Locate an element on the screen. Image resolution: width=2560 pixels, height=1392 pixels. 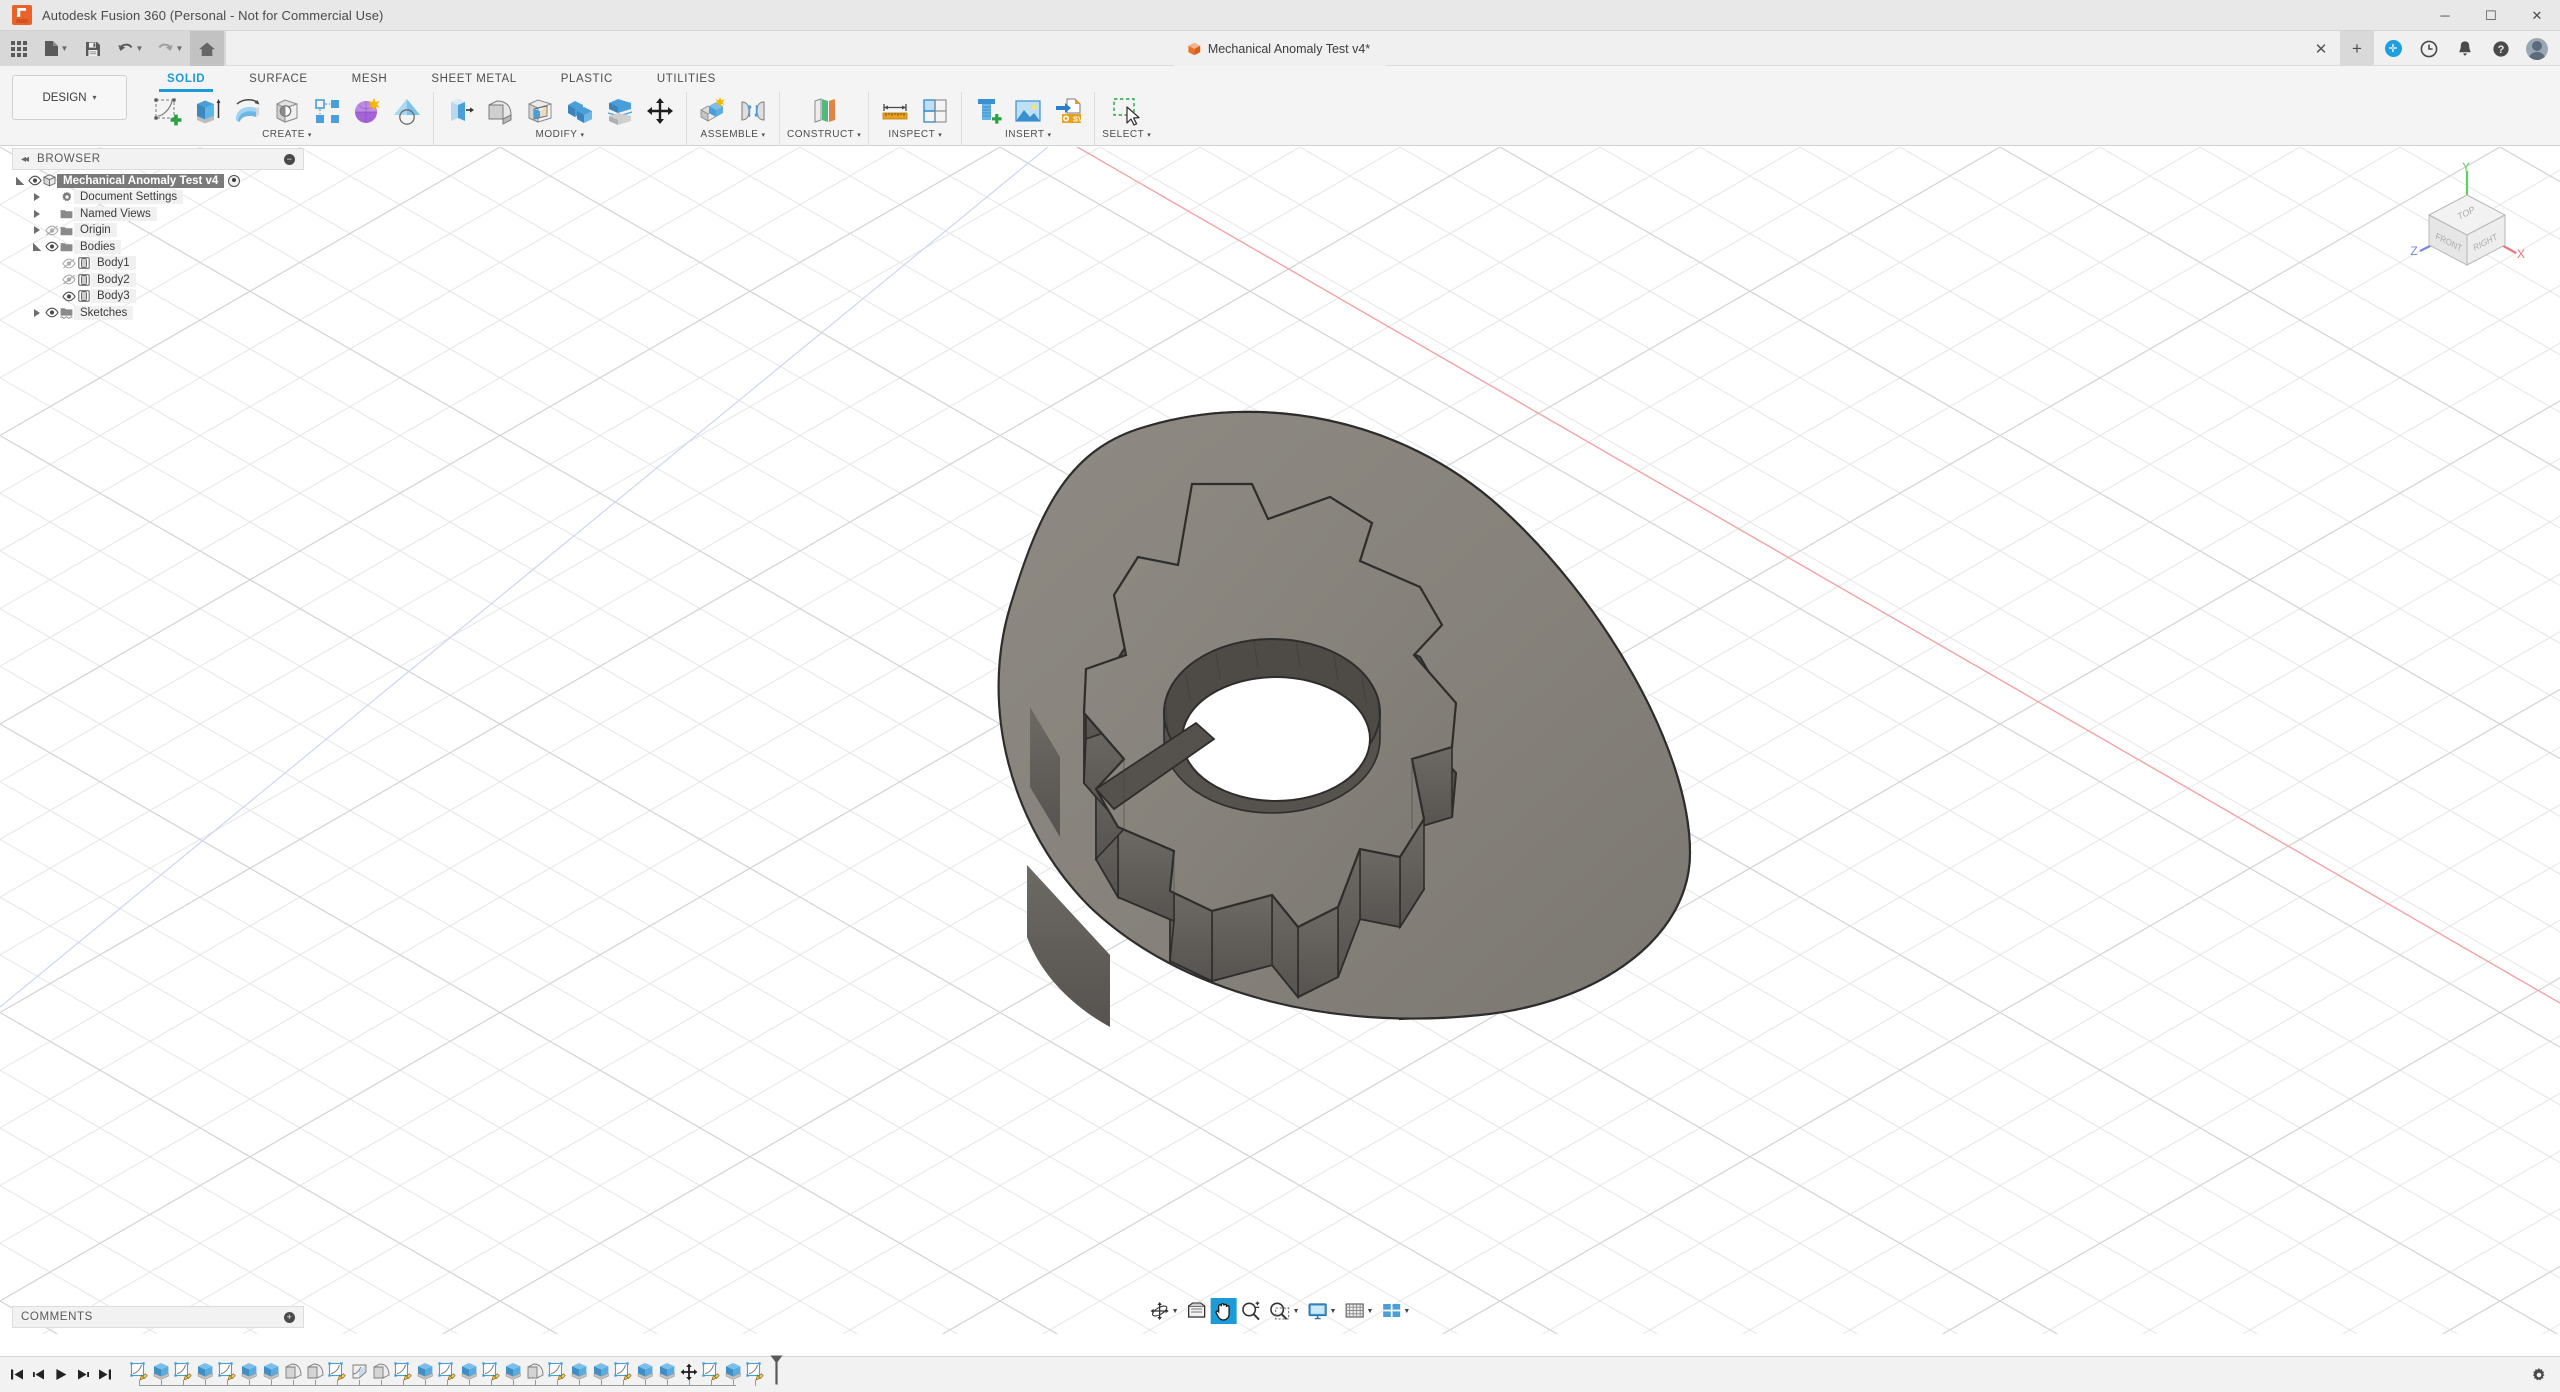
timeline-track is located at coordinates (455, 1373).